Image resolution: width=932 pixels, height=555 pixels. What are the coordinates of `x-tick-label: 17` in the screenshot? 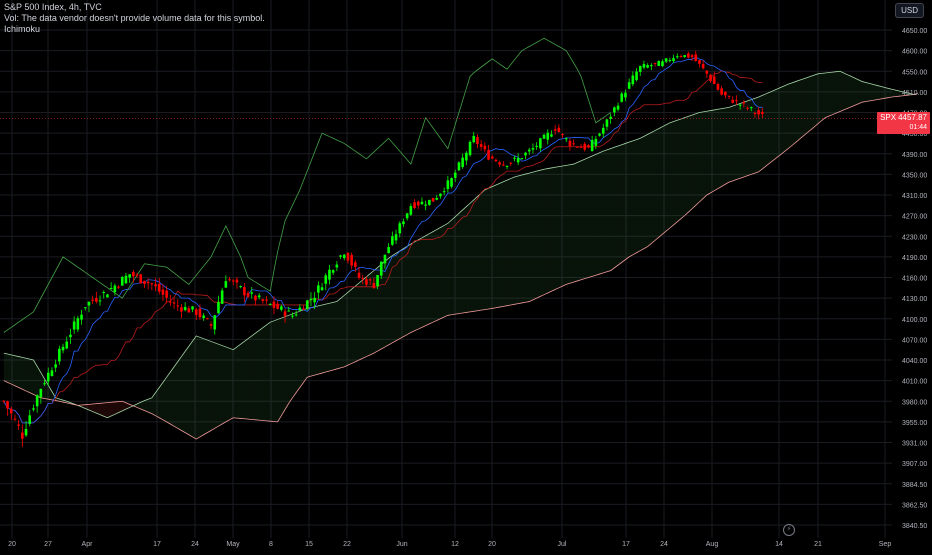 It's located at (626, 544).